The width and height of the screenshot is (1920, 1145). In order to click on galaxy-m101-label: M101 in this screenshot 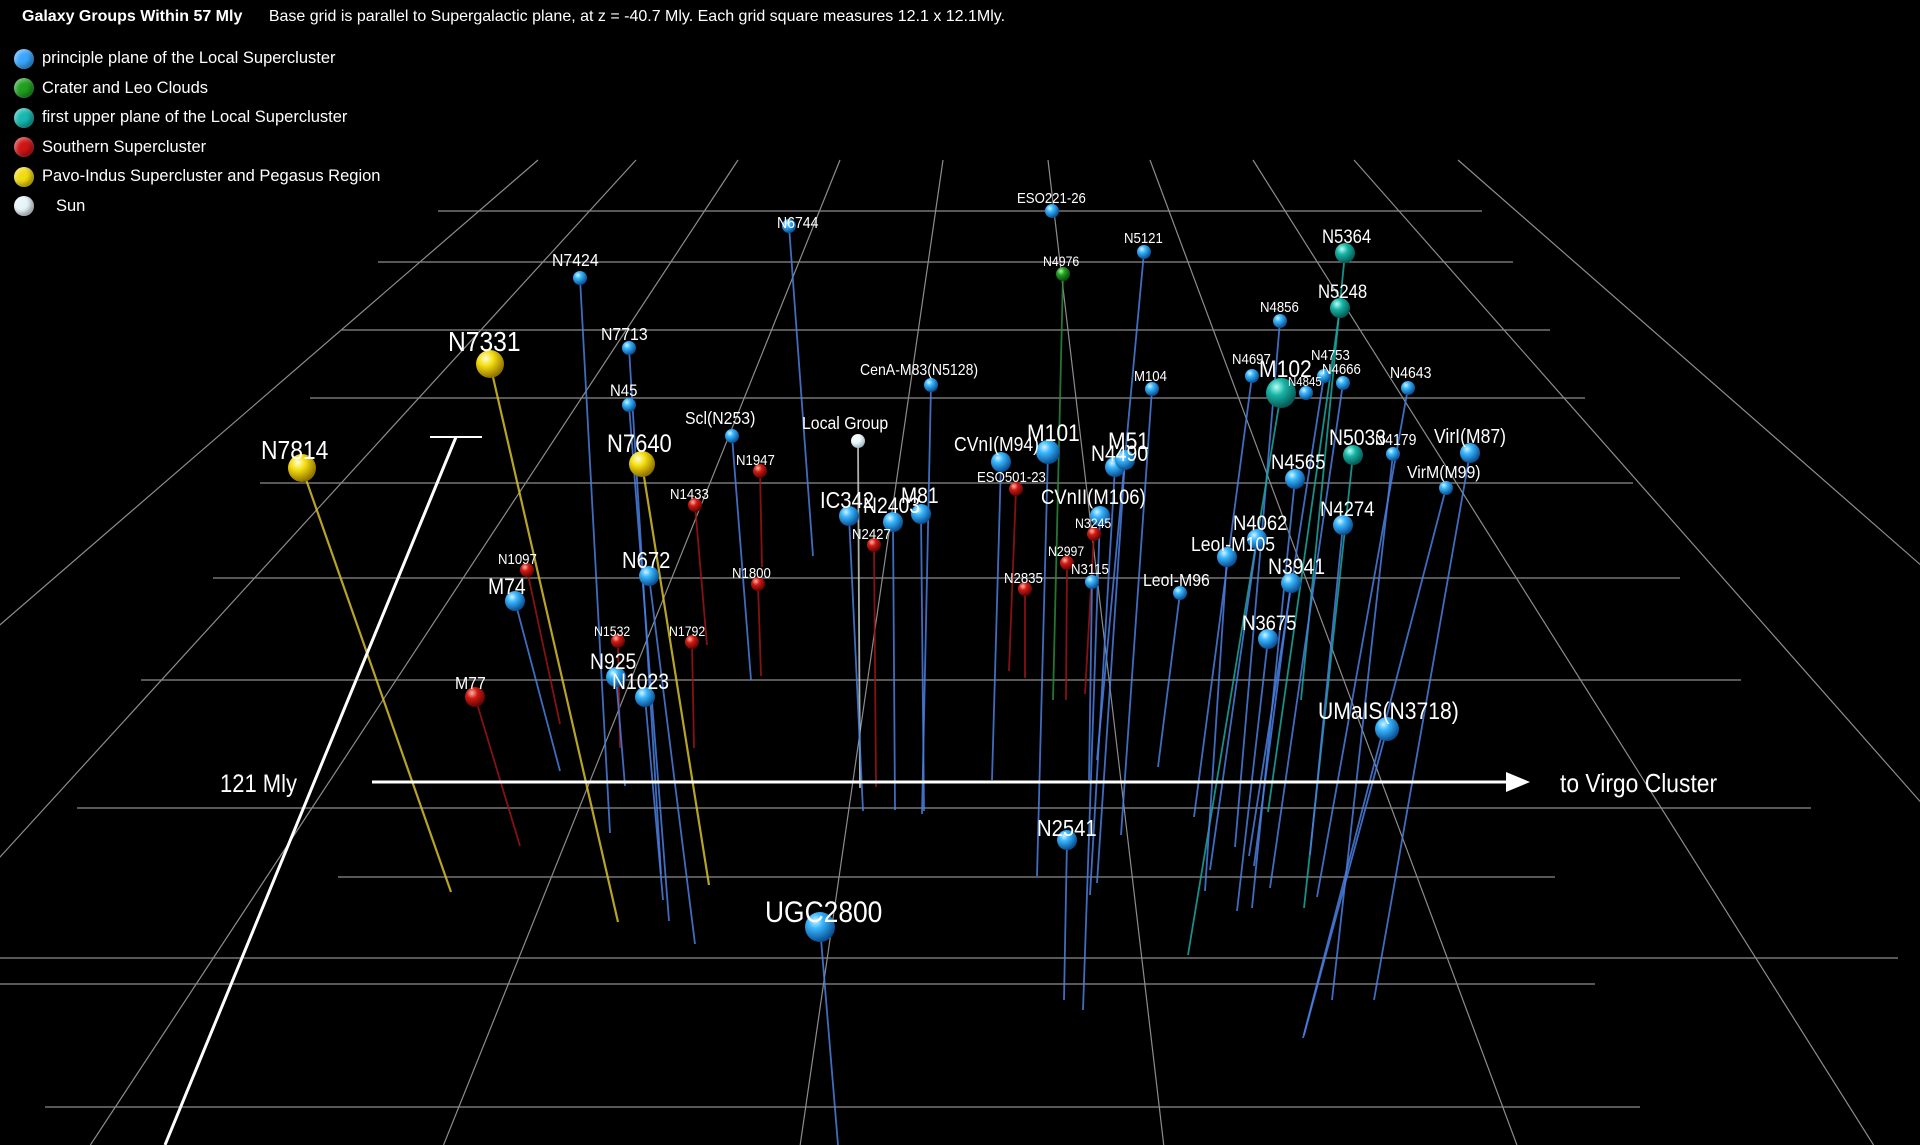, I will do `click(1053, 433)`.